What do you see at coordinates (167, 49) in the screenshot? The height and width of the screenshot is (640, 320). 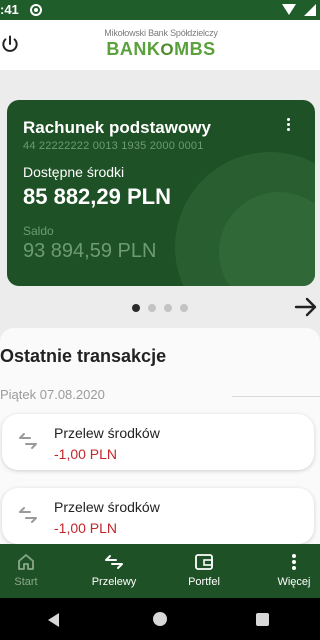 I see `logo-o: O` at bounding box center [167, 49].